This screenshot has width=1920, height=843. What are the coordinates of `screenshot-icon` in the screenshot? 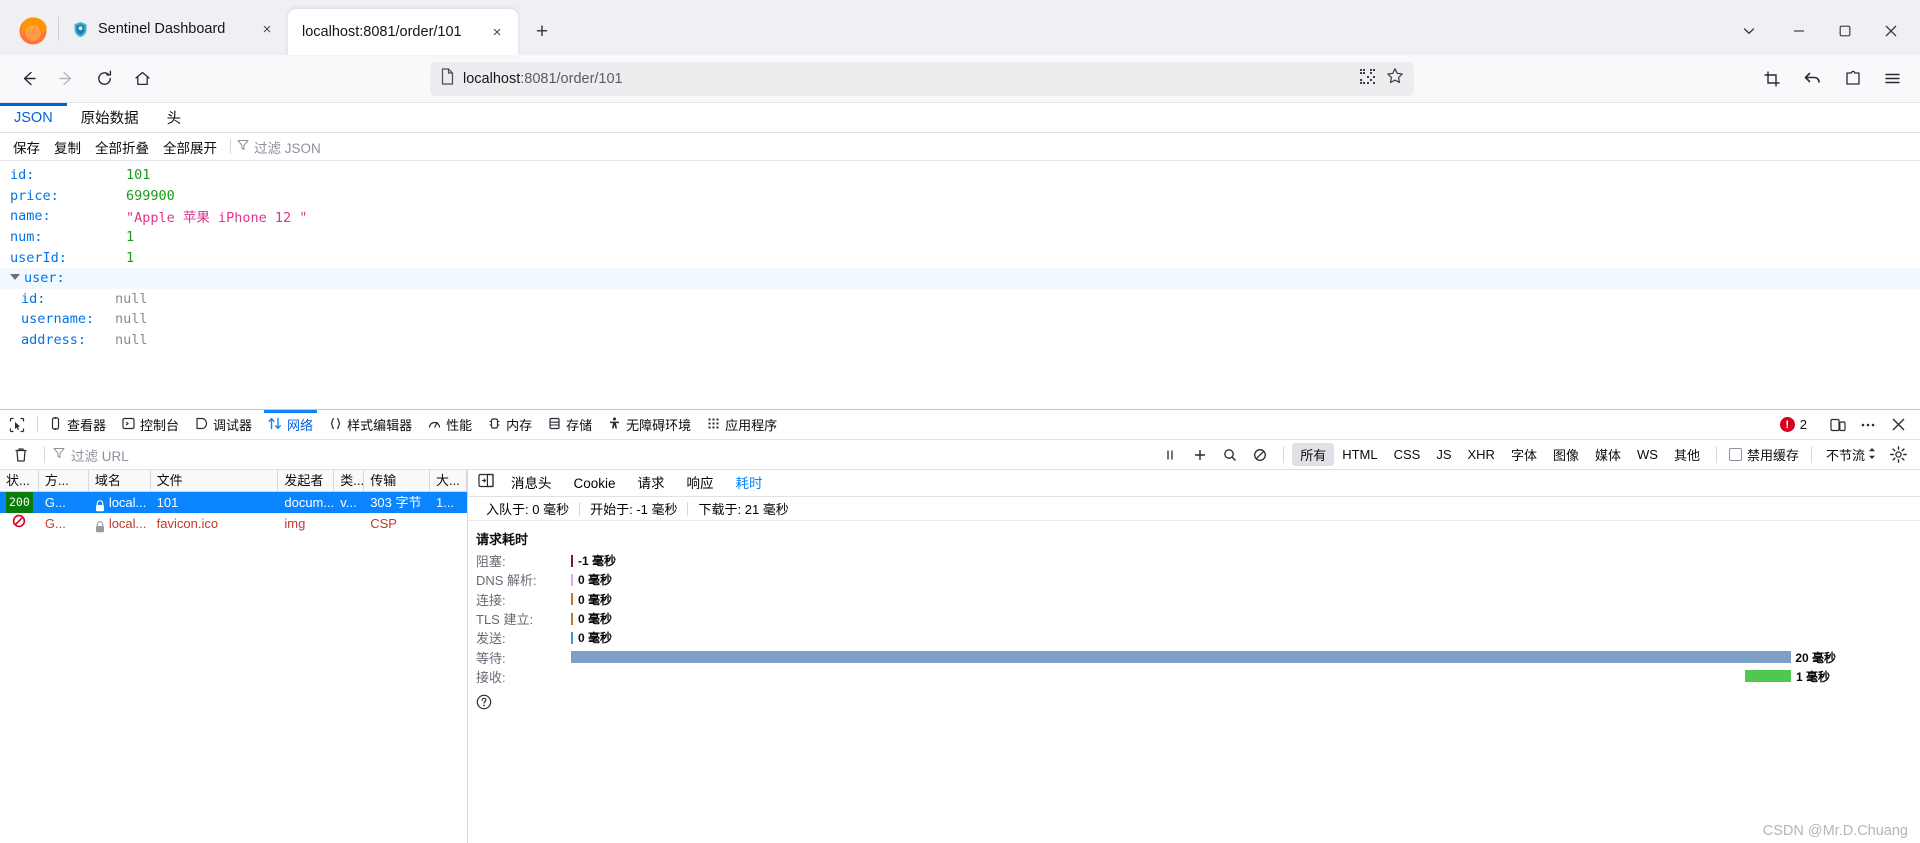 It's located at (1772, 79).